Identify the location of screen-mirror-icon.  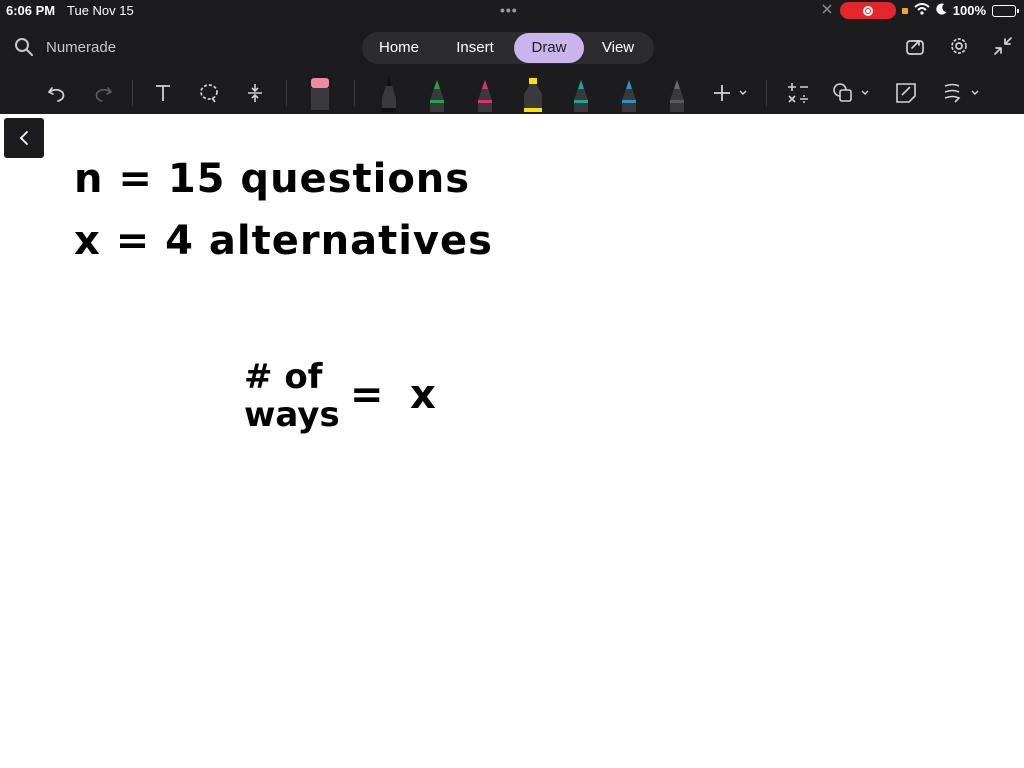
(827, 10).